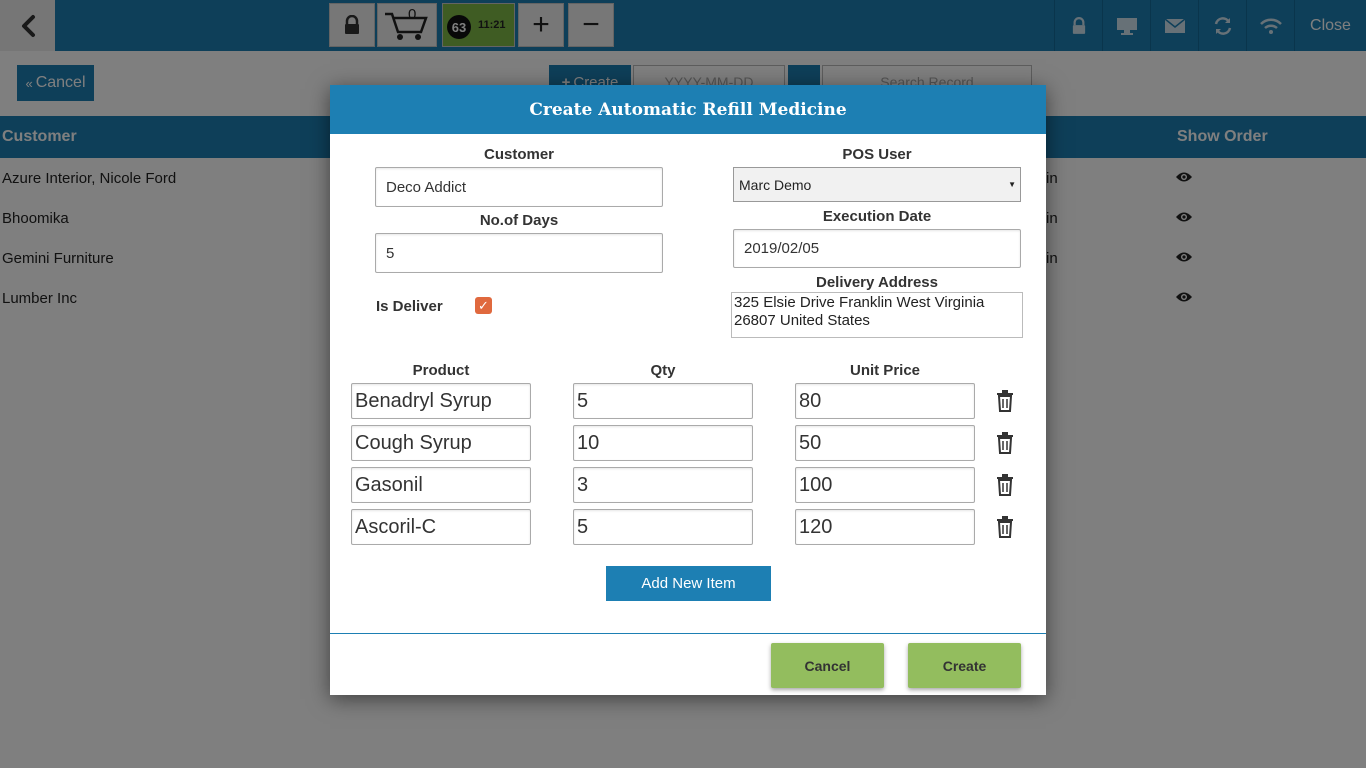 The height and width of the screenshot is (768, 1366). Describe the element at coordinates (775, 184) in the screenshot. I see `pos-user-value: Marc Demo` at that location.